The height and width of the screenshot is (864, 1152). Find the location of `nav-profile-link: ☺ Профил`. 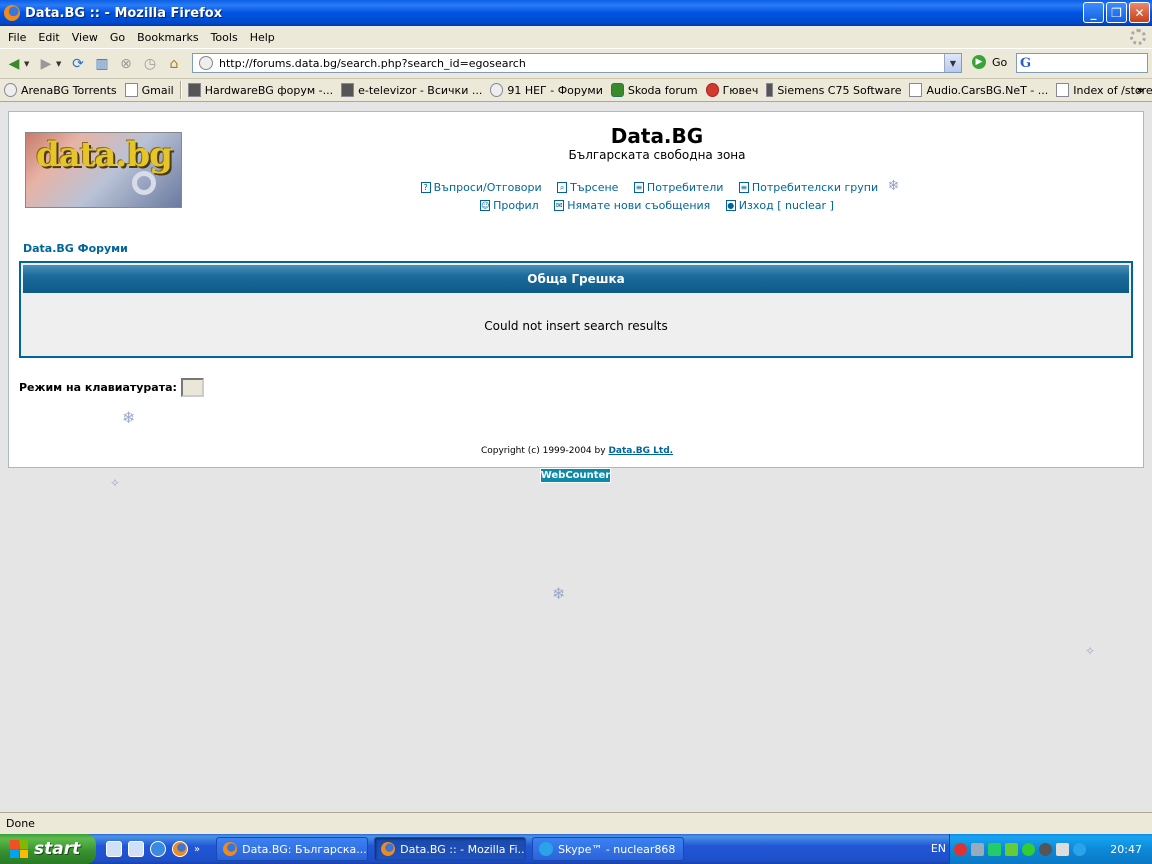

nav-profile-link: ☺ Профил is located at coordinates (509, 205).